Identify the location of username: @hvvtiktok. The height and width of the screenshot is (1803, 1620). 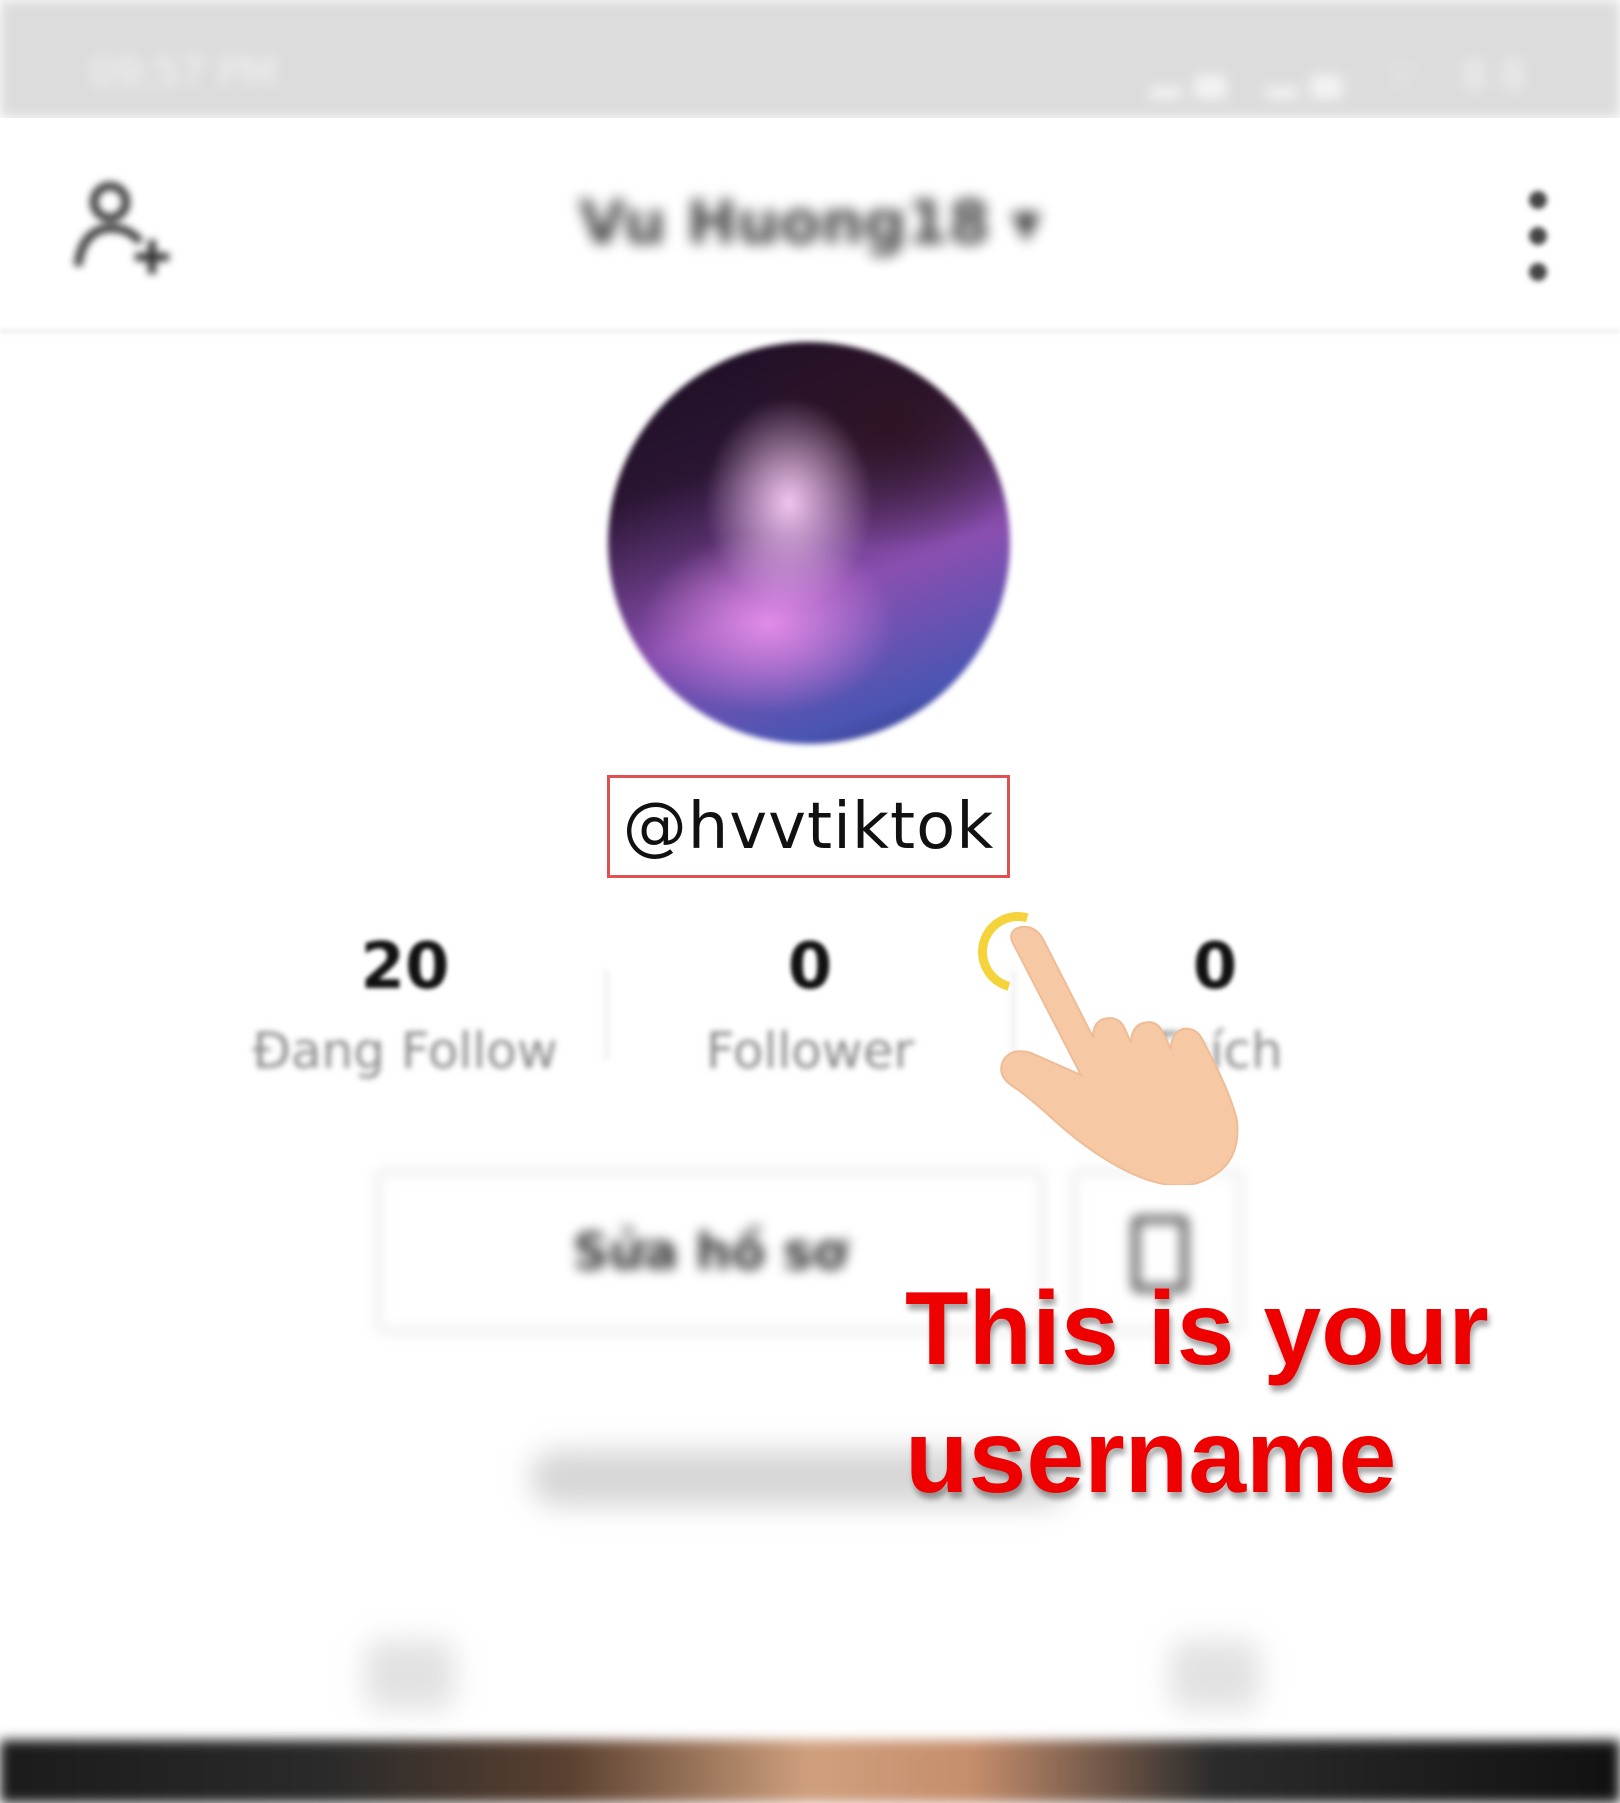
(808, 826).